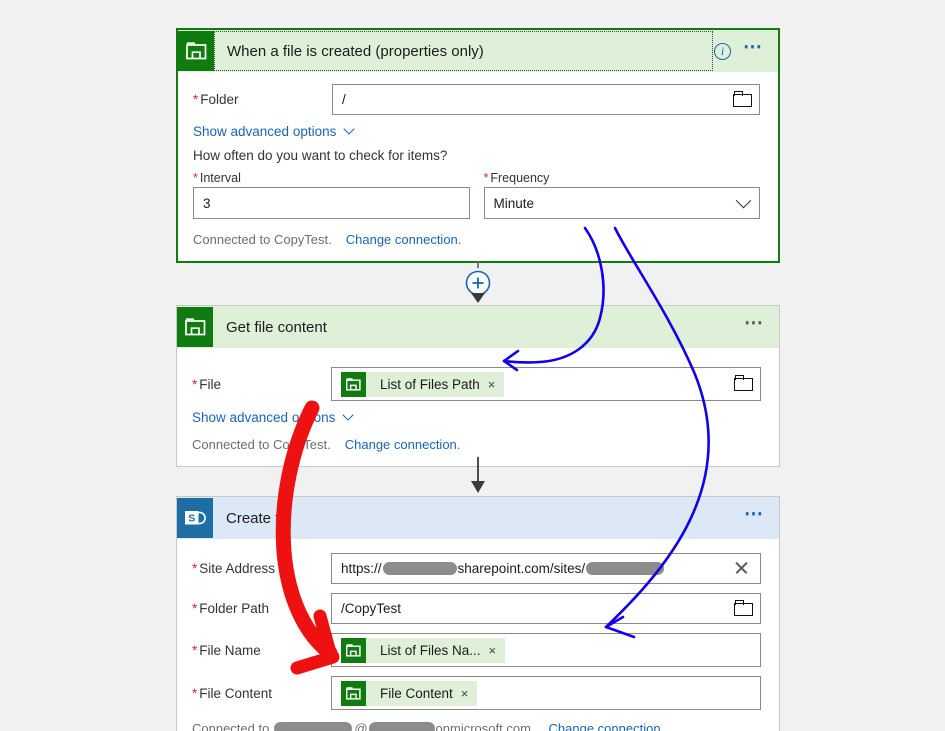  I want to click on interval-value: 3, so click(207, 203).